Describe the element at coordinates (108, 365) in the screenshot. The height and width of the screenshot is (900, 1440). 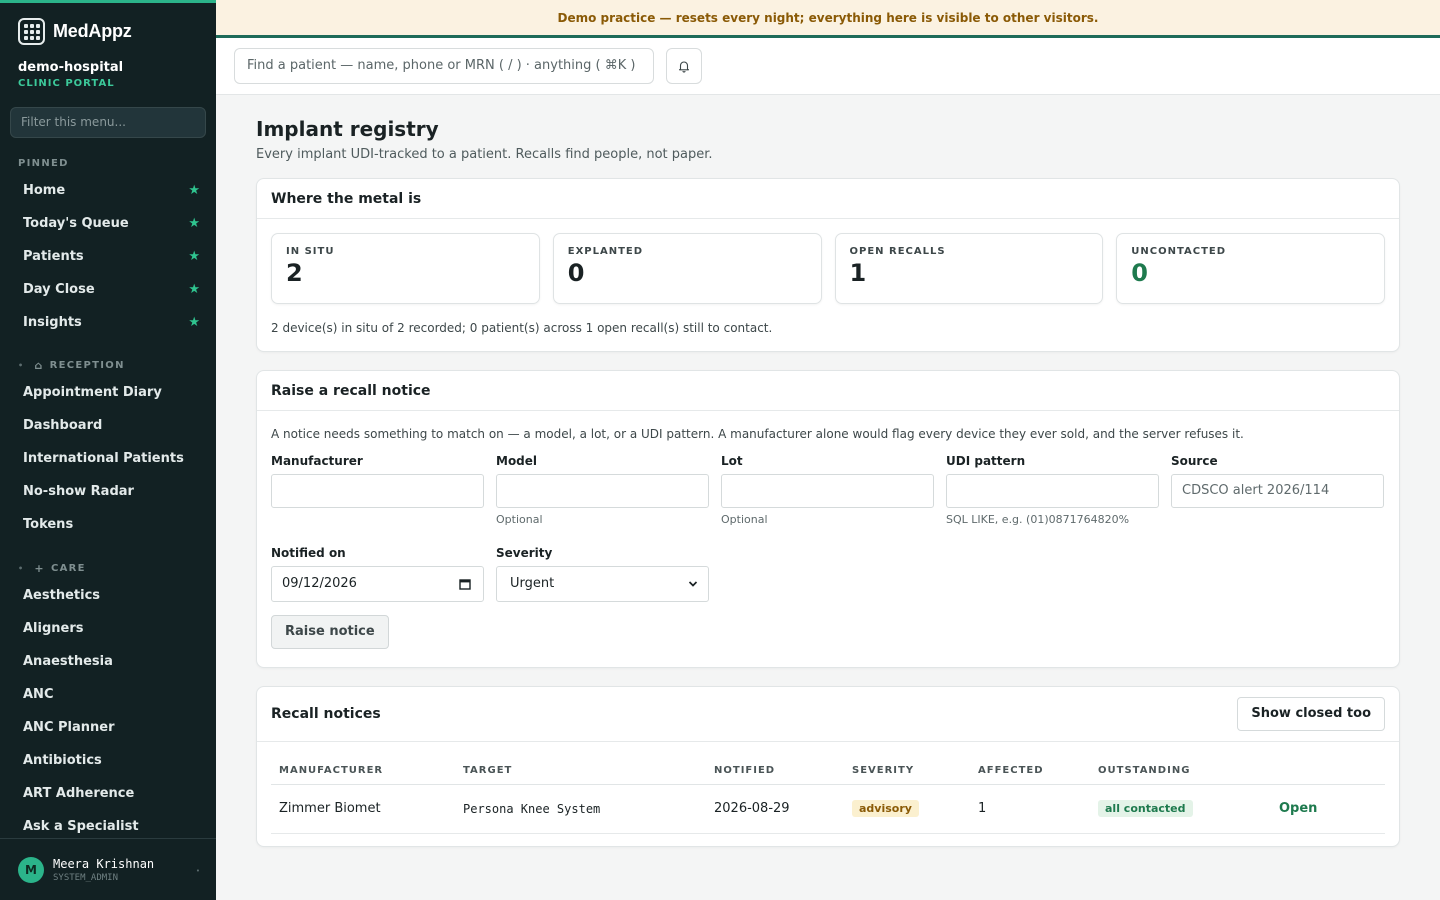
I see `section-toggle-reception: • ⌂ RECEPTION` at that location.